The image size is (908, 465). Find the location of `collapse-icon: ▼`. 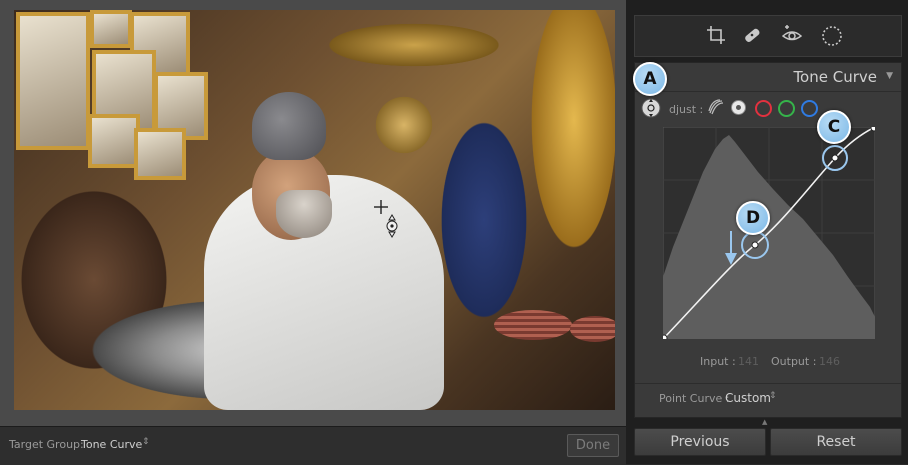

collapse-icon: ▼ is located at coordinates (889, 76).